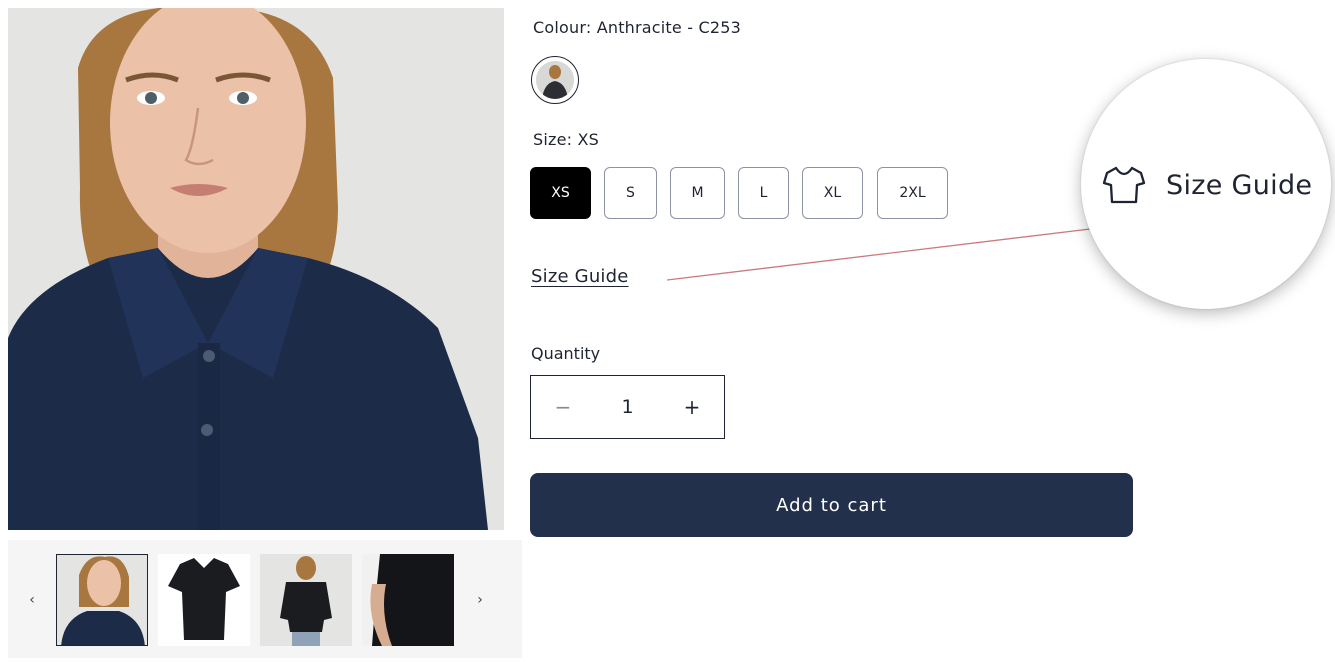  Describe the element at coordinates (912, 193) in the screenshot. I see `size-option-2xl: 2XL` at that location.